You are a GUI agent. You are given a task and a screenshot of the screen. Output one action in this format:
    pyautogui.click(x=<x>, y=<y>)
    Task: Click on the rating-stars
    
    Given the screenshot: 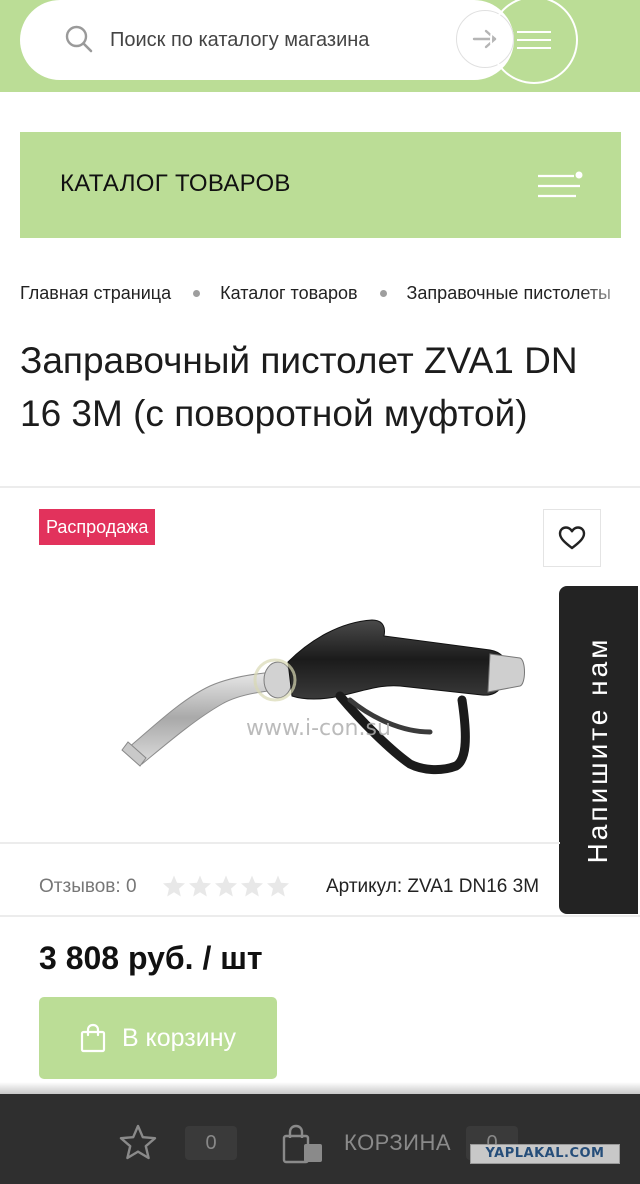 What is the action you would take?
    pyautogui.click(x=226, y=888)
    